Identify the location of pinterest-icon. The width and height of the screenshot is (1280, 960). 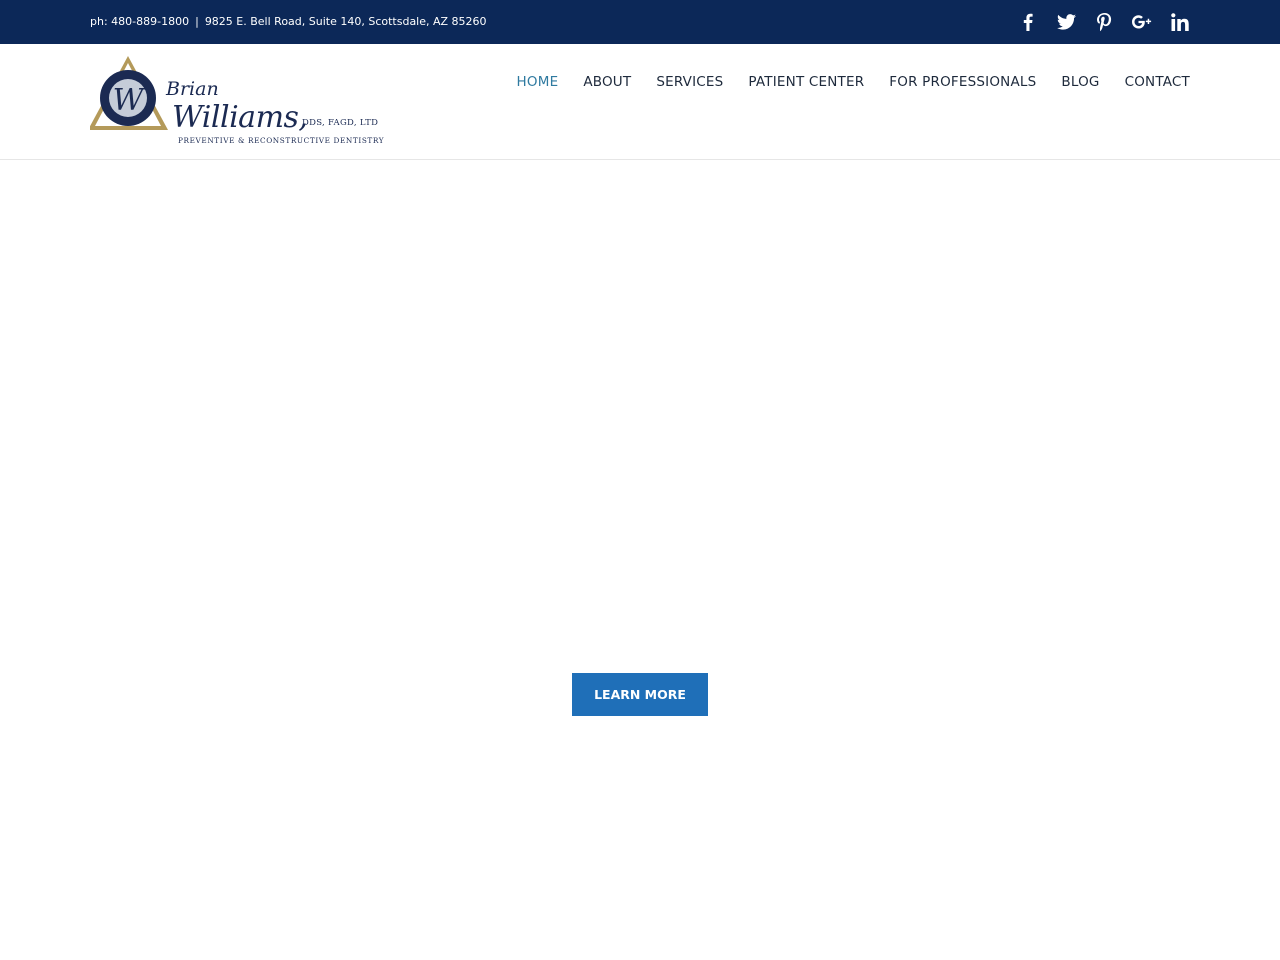
(1104, 22).